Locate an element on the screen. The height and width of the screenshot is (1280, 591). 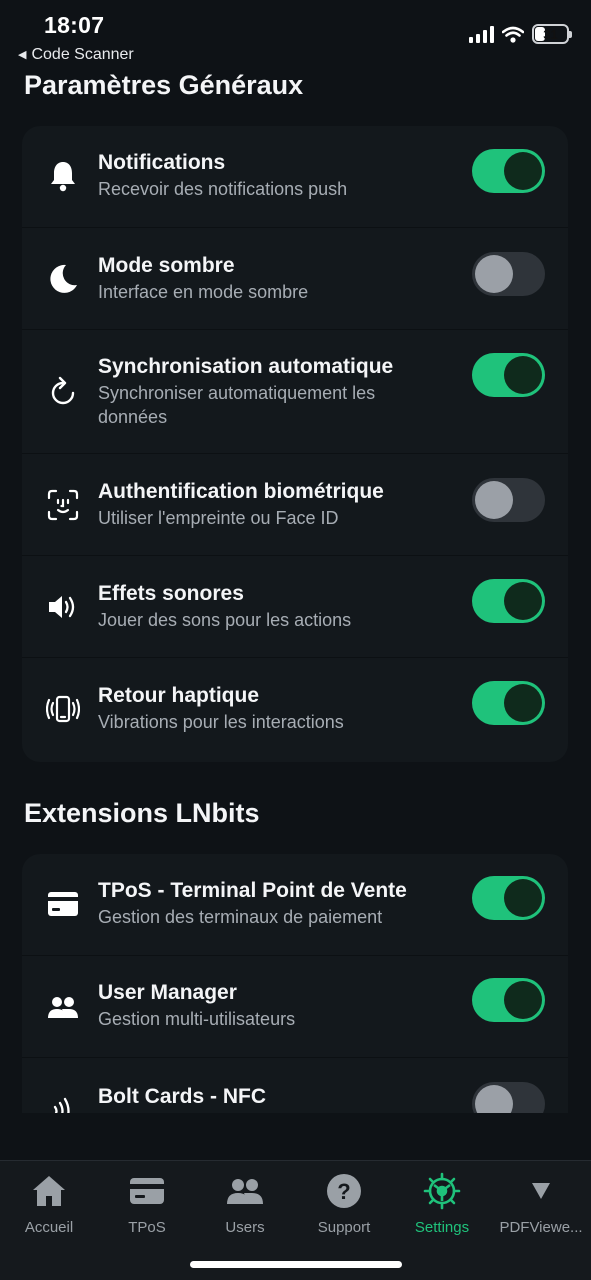
setting-description: Utiliser l'empreinte ou Face ID is located at coordinates (218, 518).